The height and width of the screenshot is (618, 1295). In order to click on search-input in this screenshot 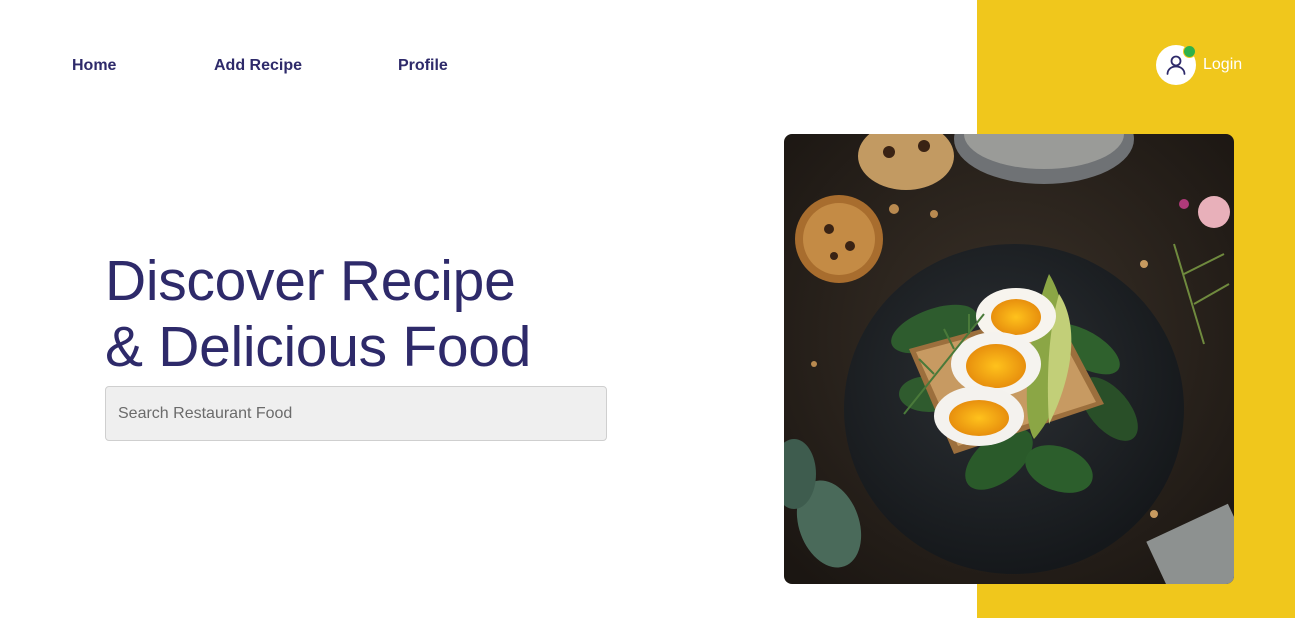, I will do `click(356, 413)`.